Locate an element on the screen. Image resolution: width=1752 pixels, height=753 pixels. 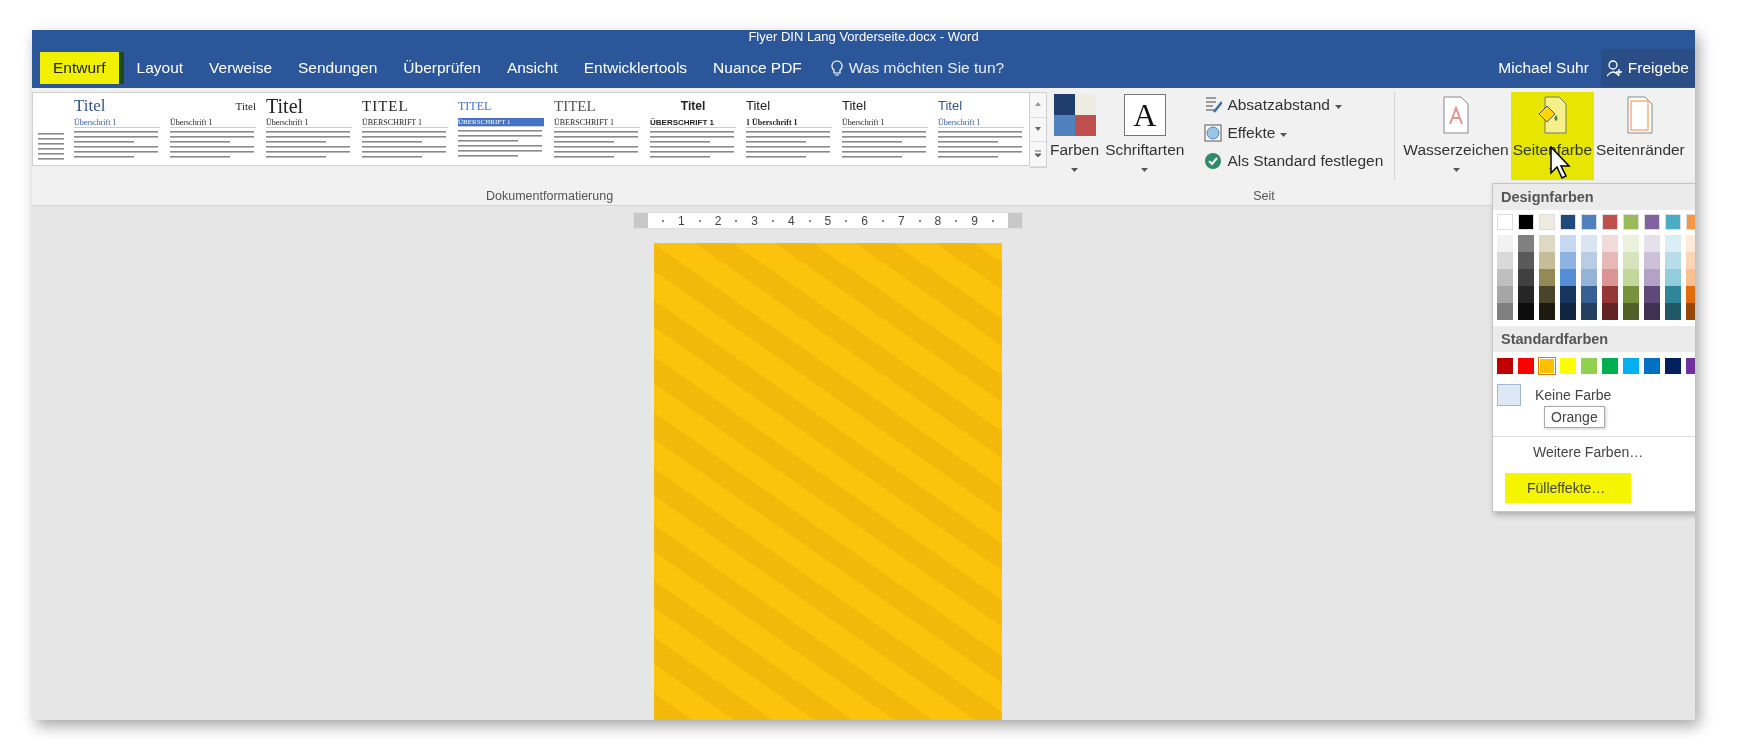
ribbon-tab: Entwicklertools is located at coordinates (635, 68).